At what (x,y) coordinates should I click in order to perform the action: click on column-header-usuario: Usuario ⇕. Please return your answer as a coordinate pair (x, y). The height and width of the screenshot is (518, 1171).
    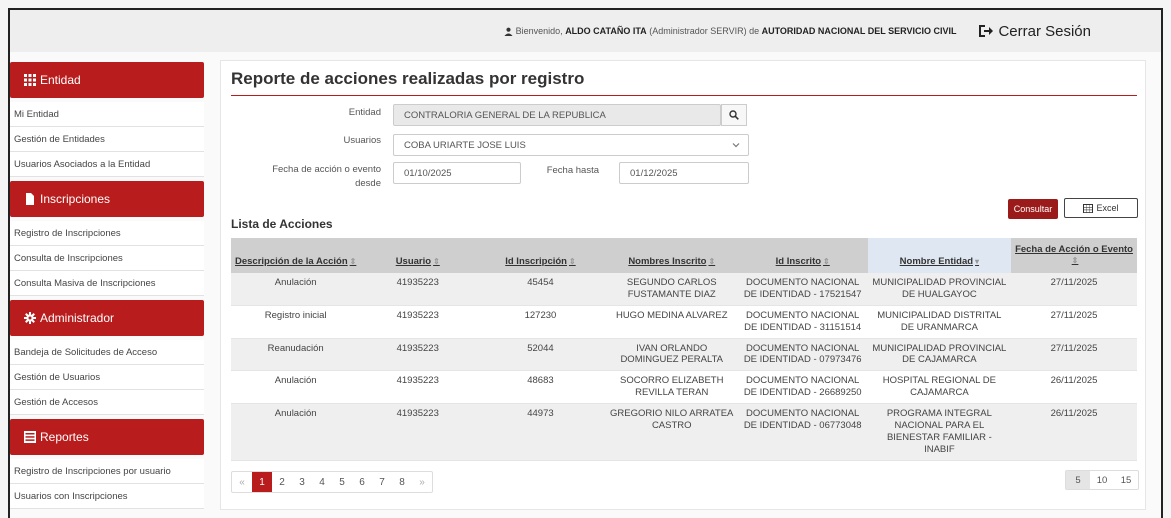
    Looking at the image, I should click on (418, 255).